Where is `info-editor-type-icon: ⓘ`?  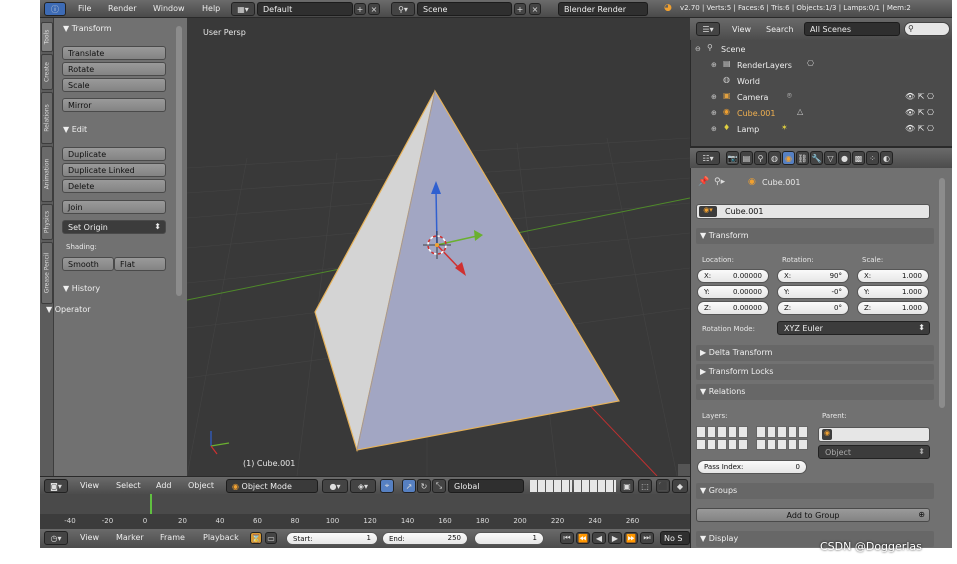 info-editor-type-icon: ⓘ is located at coordinates (55, 9).